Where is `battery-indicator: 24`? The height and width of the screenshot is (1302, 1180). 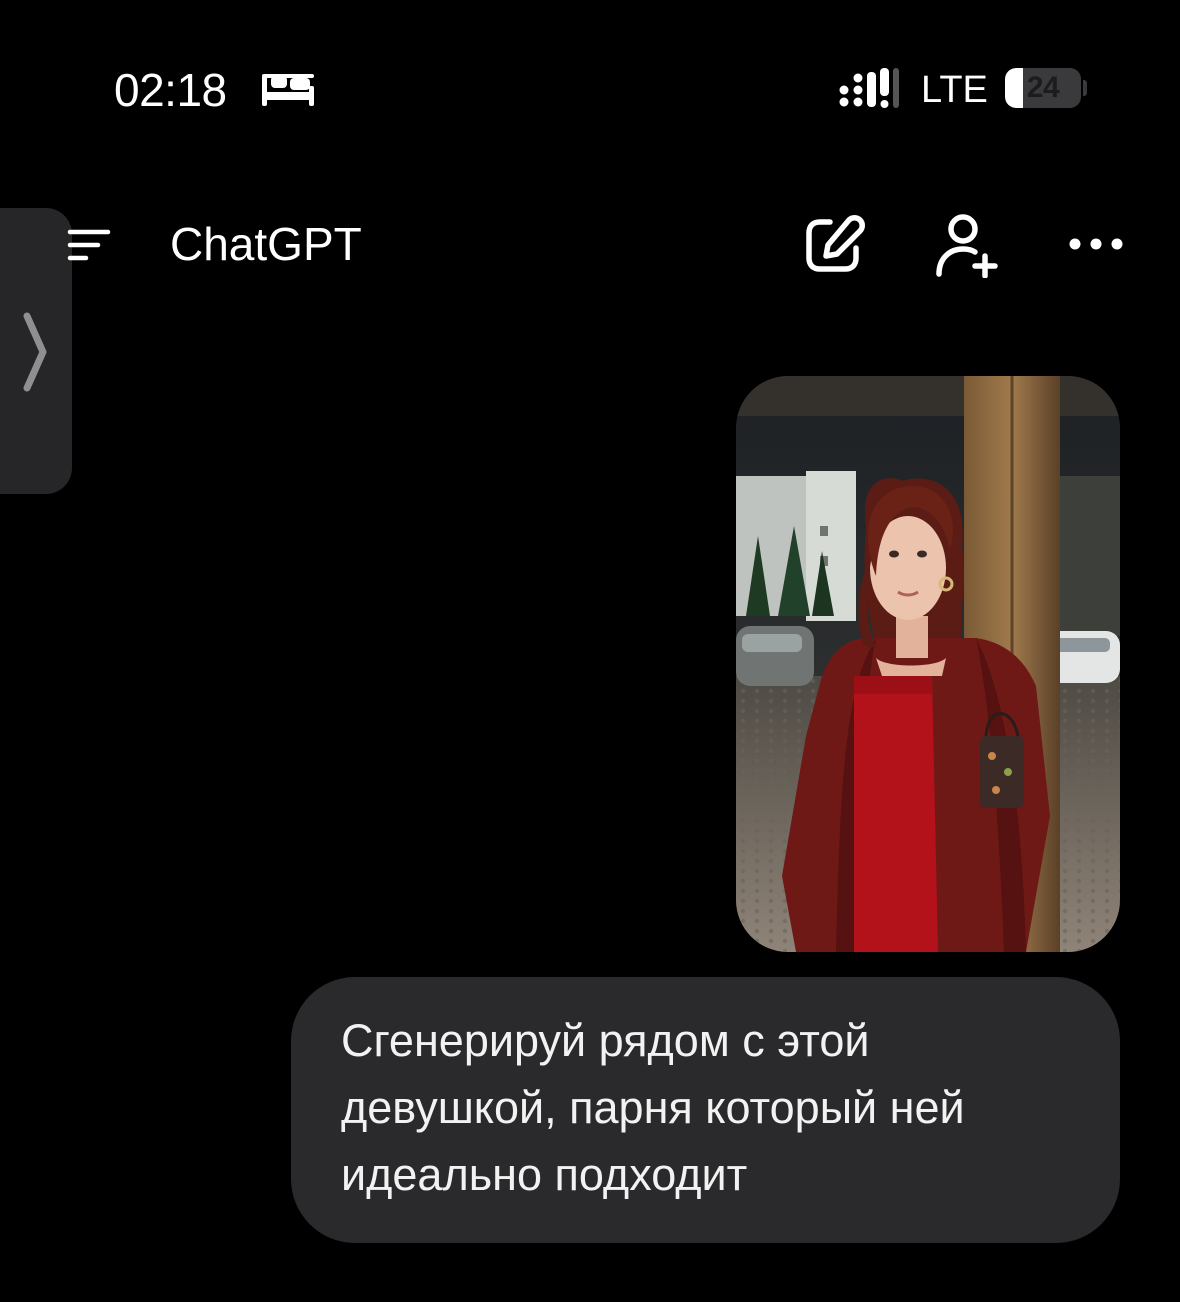
battery-indicator: 24 is located at coordinates (1043, 88).